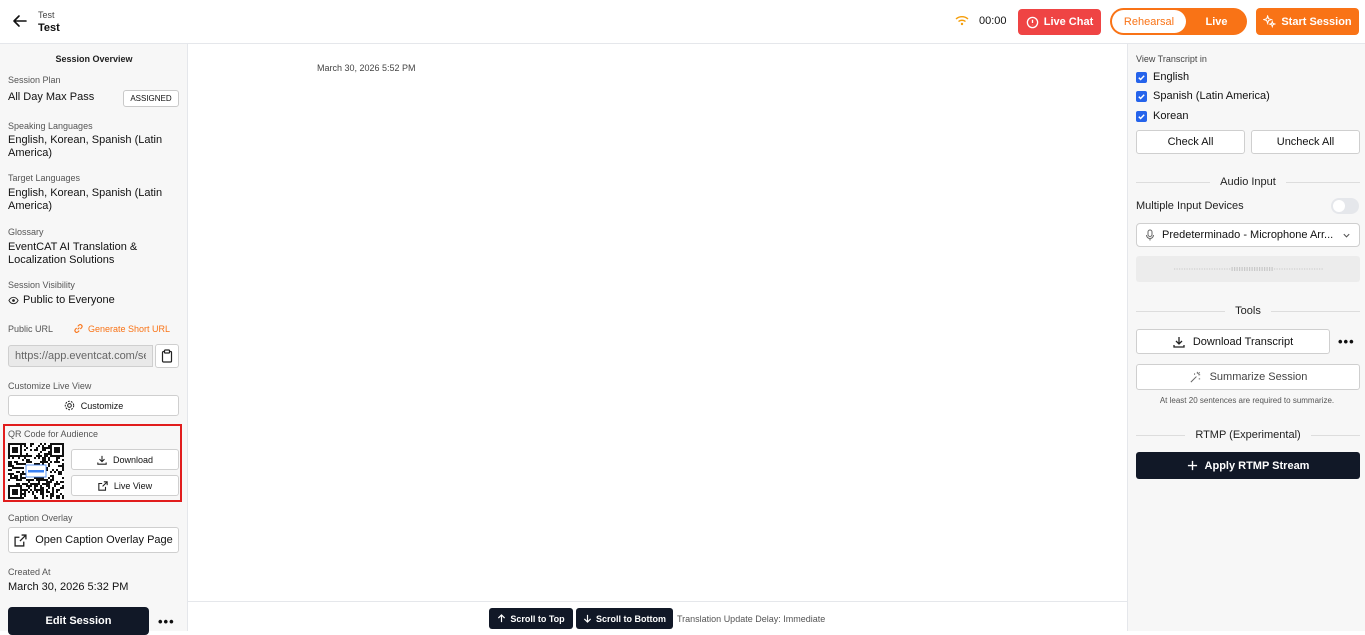 This screenshot has height=635, width=1365. I want to click on language-checkbox-english: English, so click(1162, 77).